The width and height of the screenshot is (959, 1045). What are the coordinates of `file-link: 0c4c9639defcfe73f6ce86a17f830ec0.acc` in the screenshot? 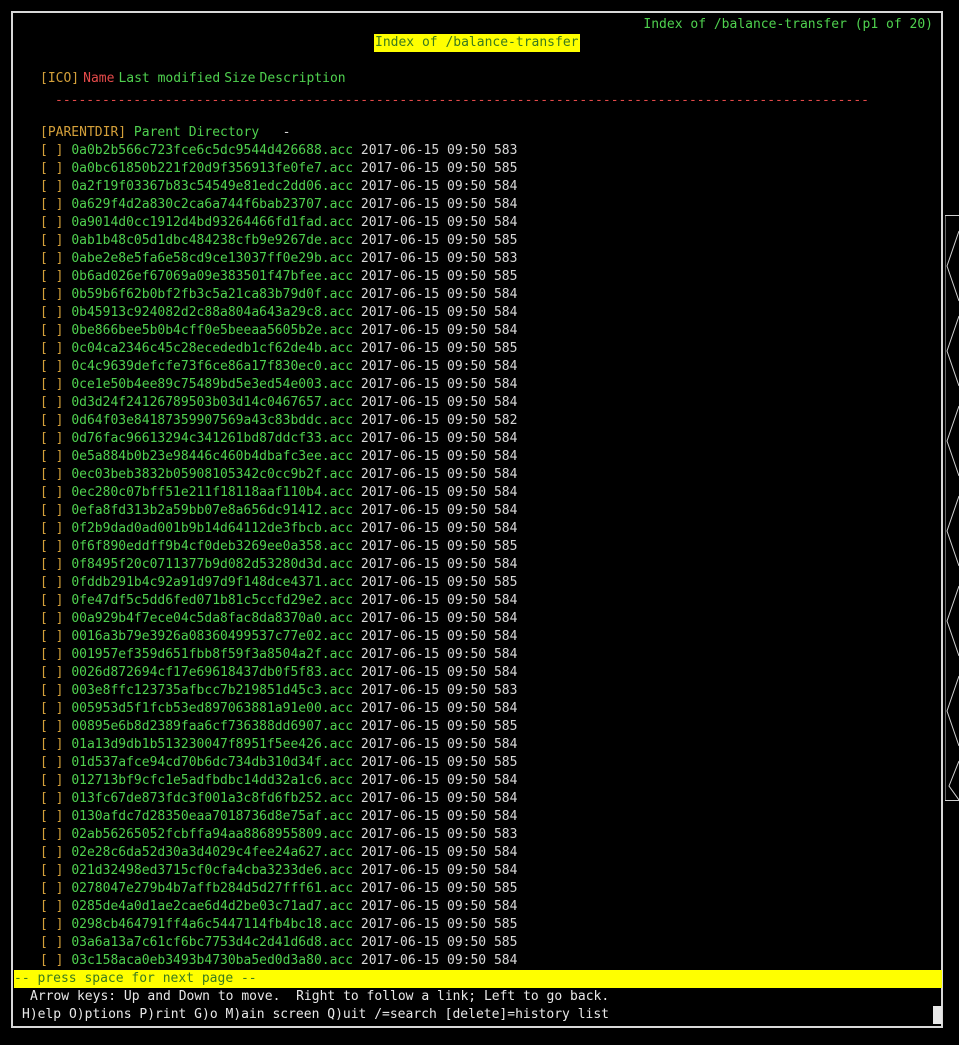 It's located at (212, 366).